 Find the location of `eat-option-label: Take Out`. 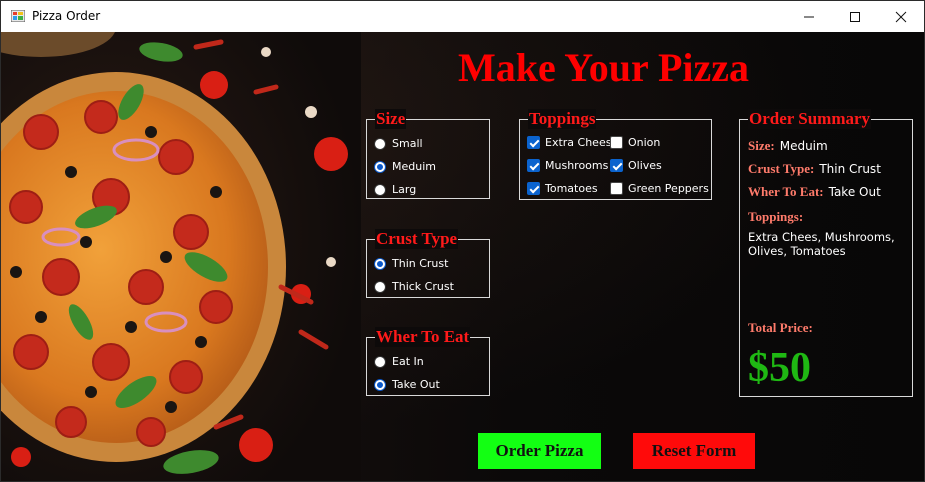

eat-option-label: Take Out is located at coordinates (416, 384).